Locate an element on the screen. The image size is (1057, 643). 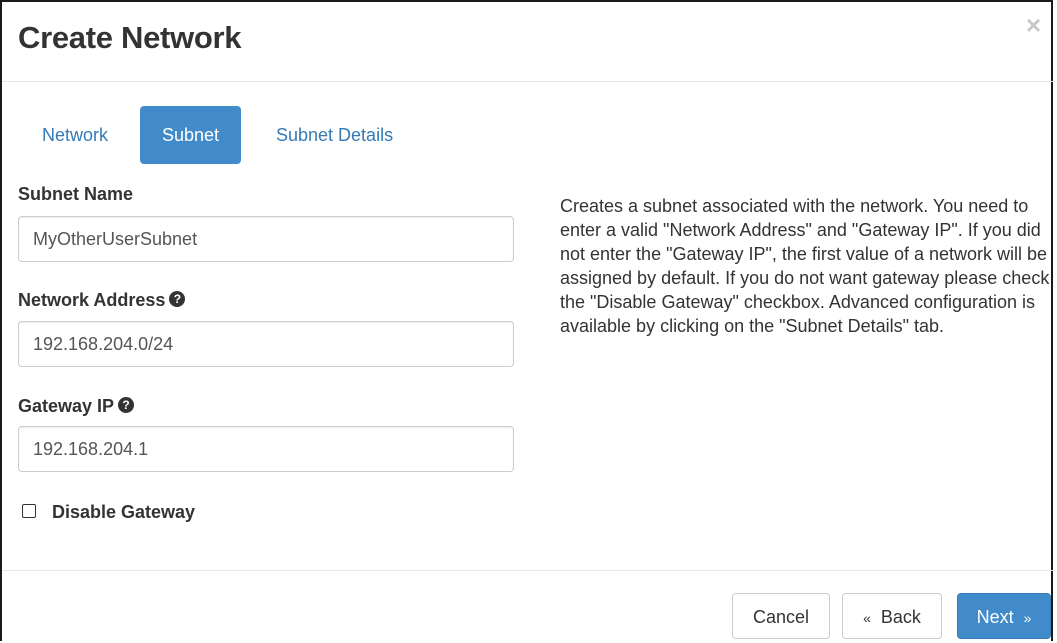
tab-subnet: Subnet is located at coordinates (191, 135).